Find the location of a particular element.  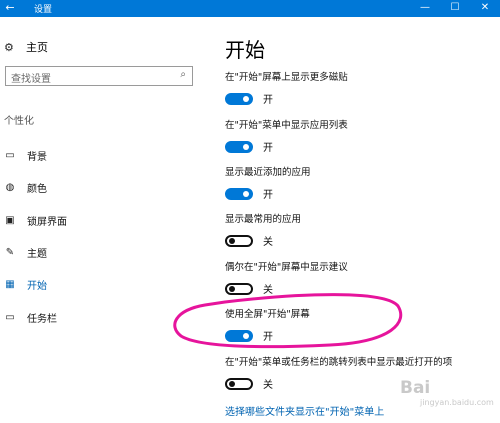

page-title: 开始 is located at coordinates (245, 50).